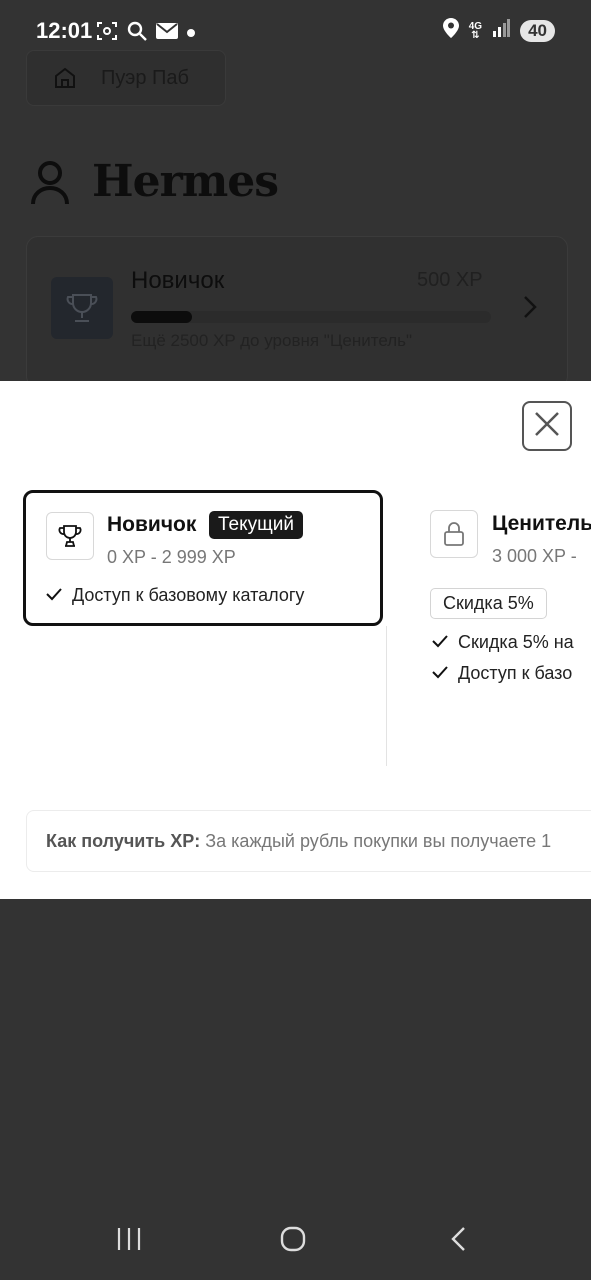 The image size is (591, 1280). Describe the element at coordinates (272, 340) in the screenshot. I see `level-hint: Ещё 2500 XP до уровня "Ценитель"` at that location.